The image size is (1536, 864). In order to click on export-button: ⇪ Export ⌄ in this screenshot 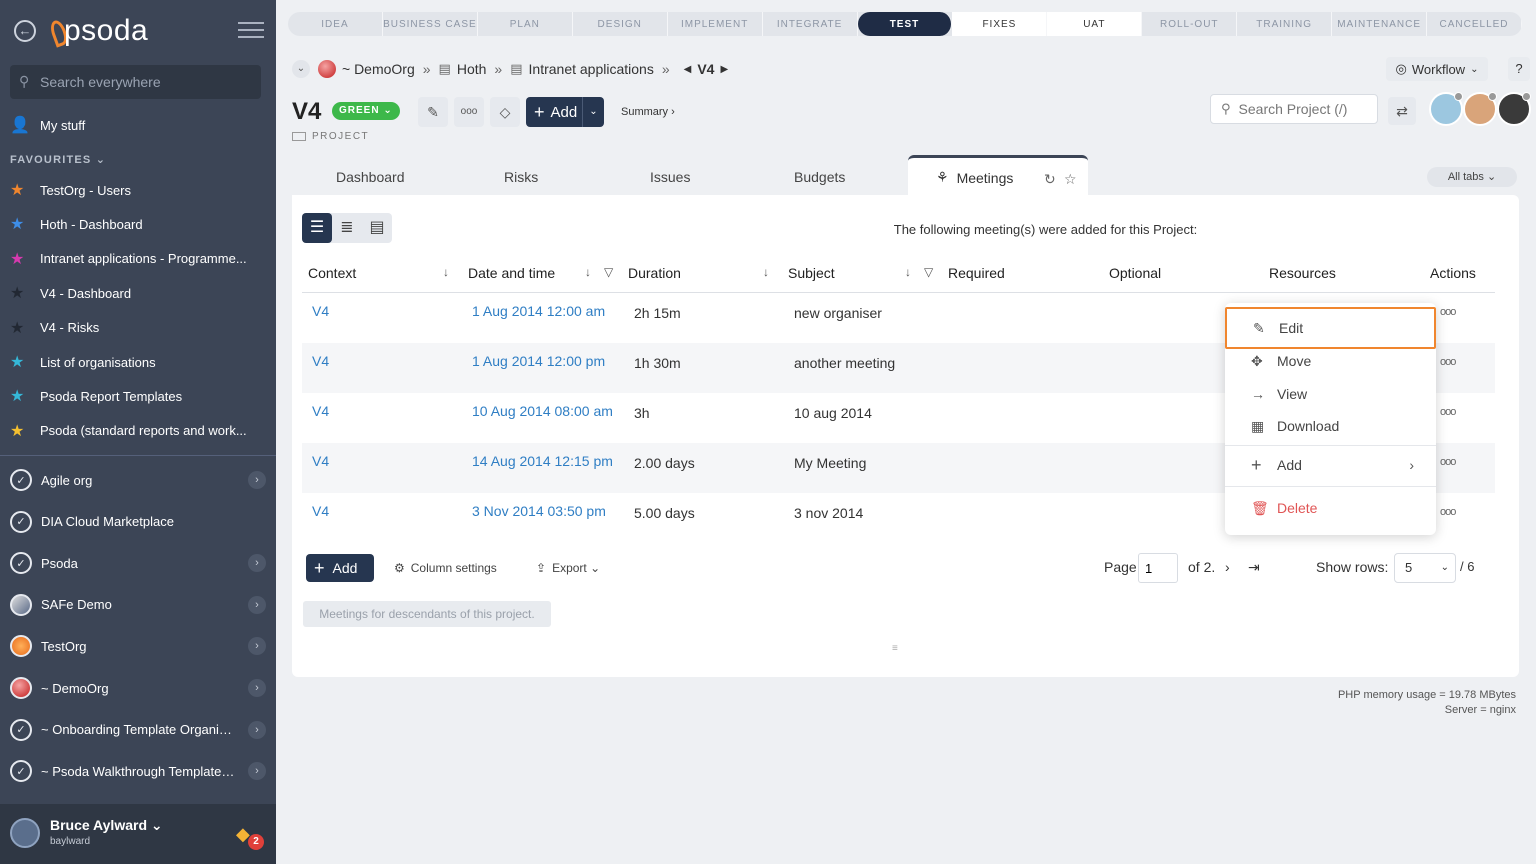, I will do `click(568, 568)`.